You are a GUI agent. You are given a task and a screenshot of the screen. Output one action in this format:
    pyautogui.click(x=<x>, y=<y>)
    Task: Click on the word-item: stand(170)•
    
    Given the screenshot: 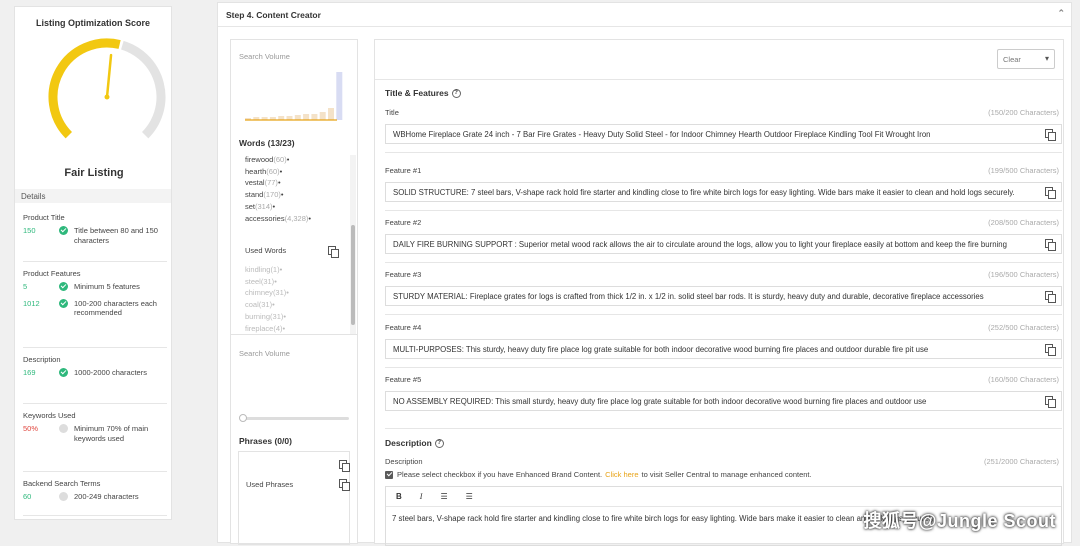 What is the action you would take?
    pyautogui.click(x=278, y=195)
    